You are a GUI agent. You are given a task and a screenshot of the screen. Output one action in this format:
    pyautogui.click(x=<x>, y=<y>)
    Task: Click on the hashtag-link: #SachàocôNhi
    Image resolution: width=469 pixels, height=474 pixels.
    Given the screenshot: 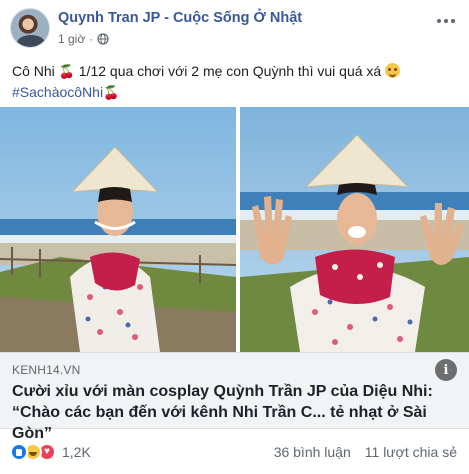 What is the action you would take?
    pyautogui.click(x=57, y=92)
    